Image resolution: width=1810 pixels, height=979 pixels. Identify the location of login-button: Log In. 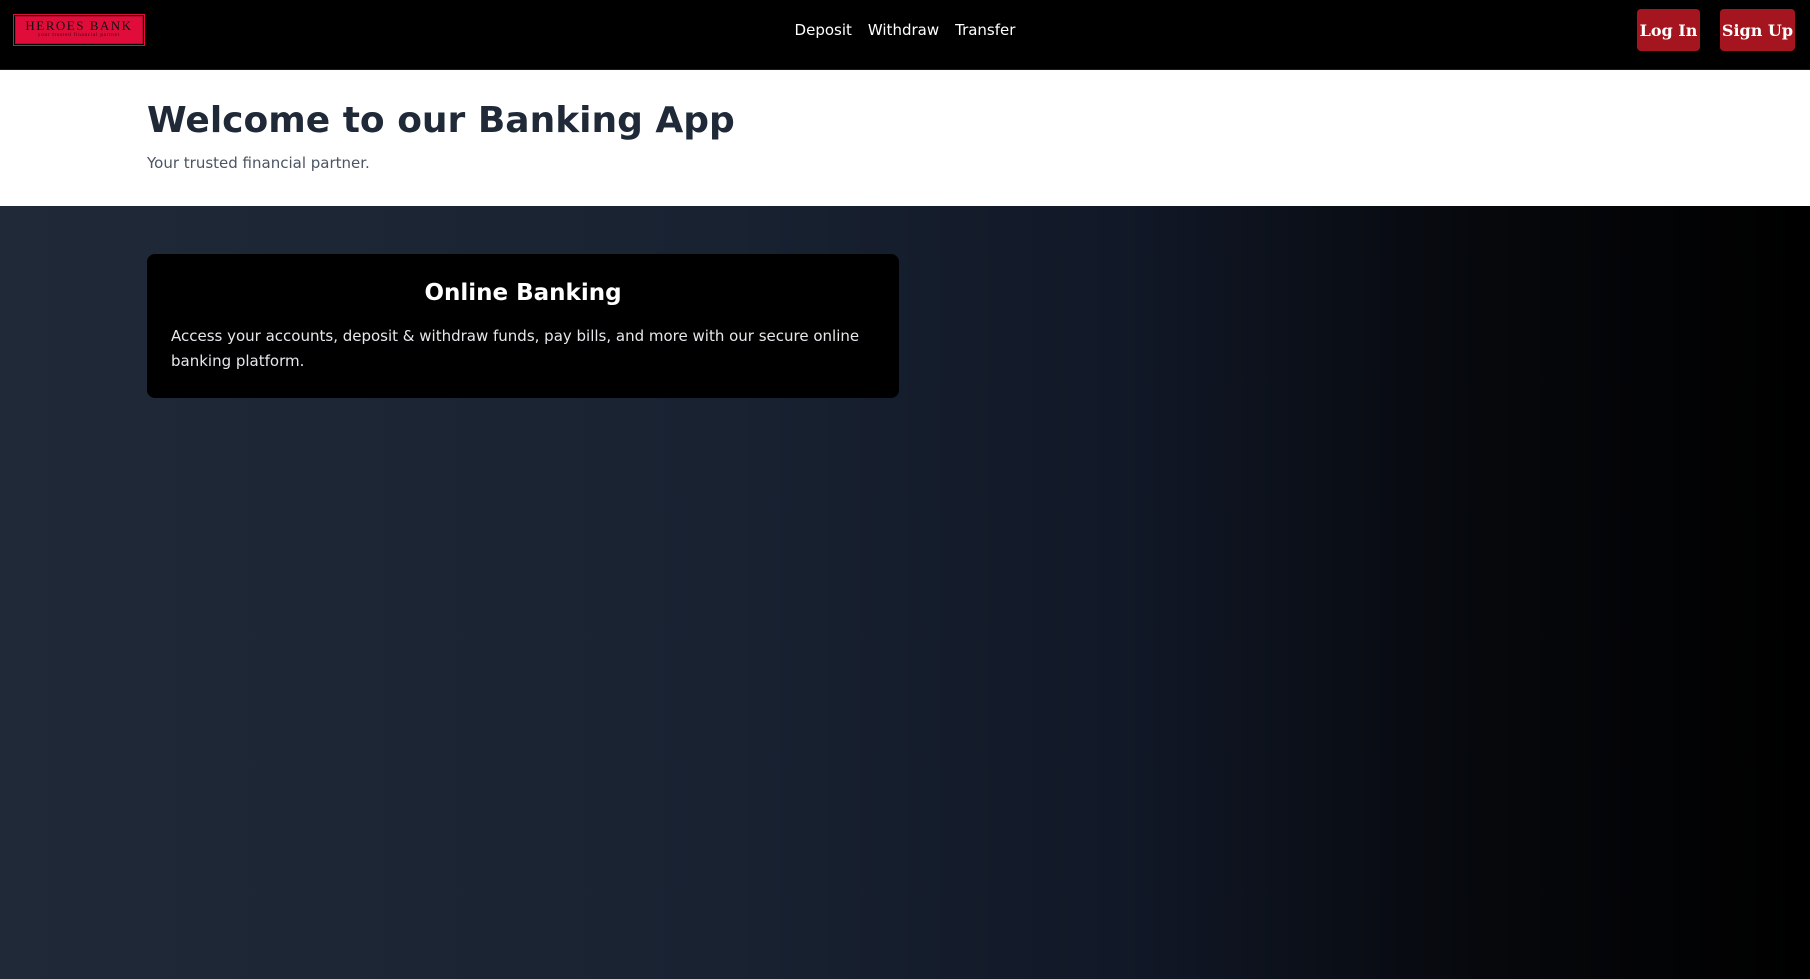
(1668, 30).